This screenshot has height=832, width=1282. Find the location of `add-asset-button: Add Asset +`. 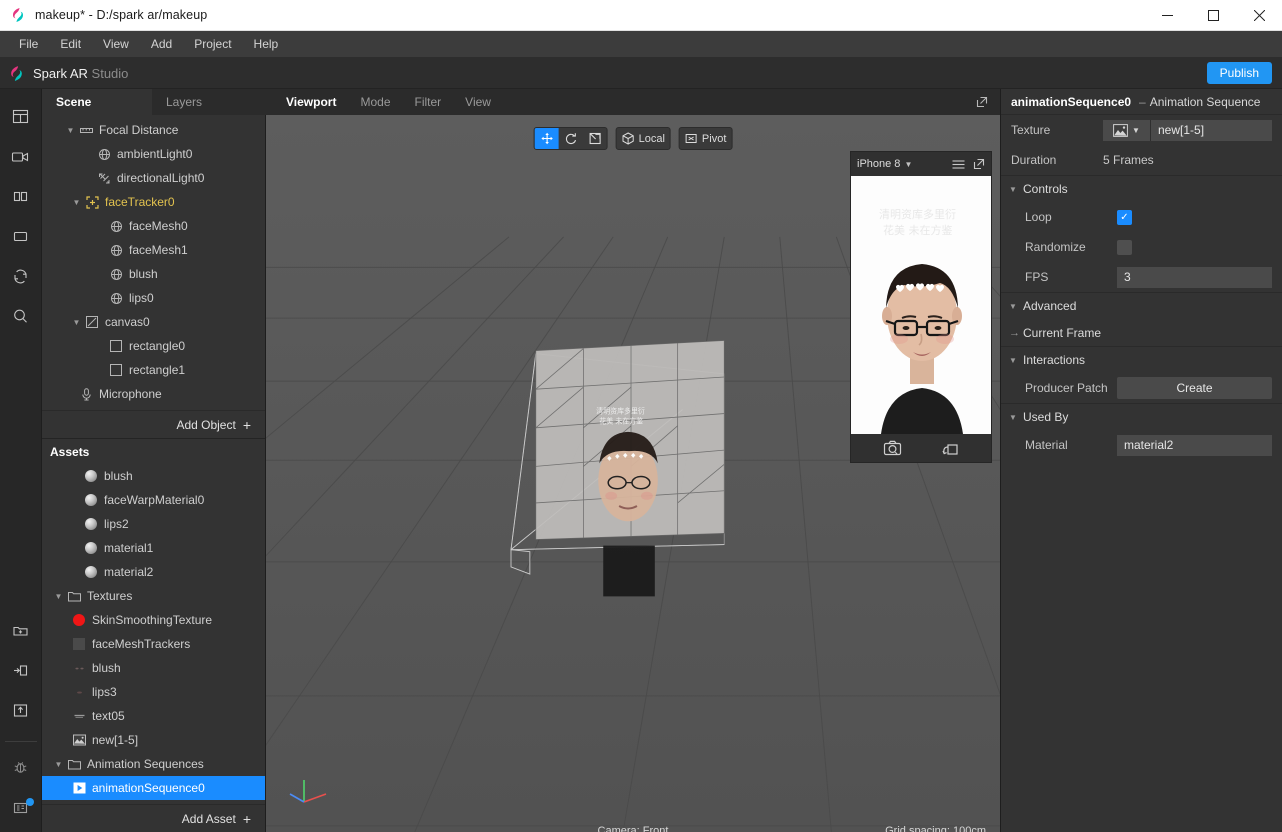

add-asset-button: Add Asset + is located at coordinates (153, 818).